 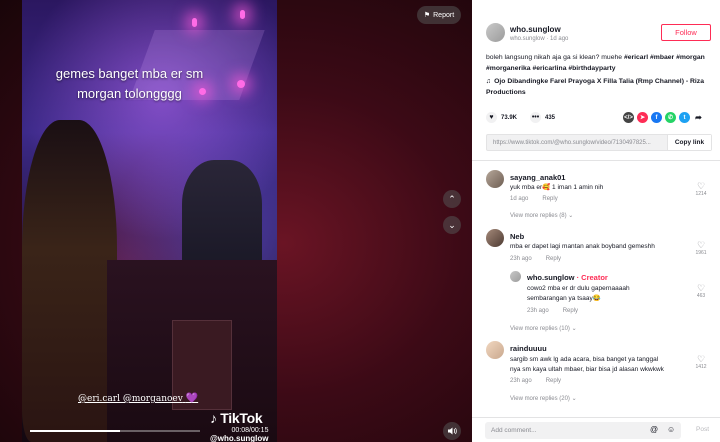 What do you see at coordinates (684, 117) in the screenshot?
I see `twitter-icon: t` at bounding box center [684, 117].